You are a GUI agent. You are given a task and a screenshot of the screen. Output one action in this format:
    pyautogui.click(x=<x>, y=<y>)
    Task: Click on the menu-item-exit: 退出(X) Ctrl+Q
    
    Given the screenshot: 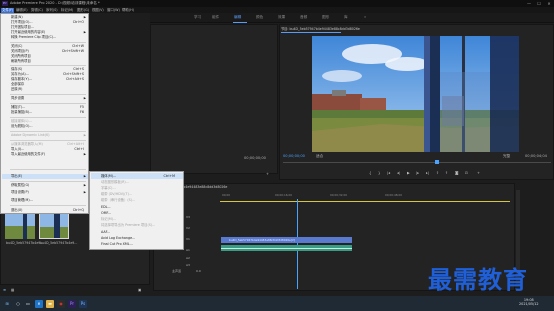 What is the action you would take?
    pyautogui.click(x=45, y=210)
    